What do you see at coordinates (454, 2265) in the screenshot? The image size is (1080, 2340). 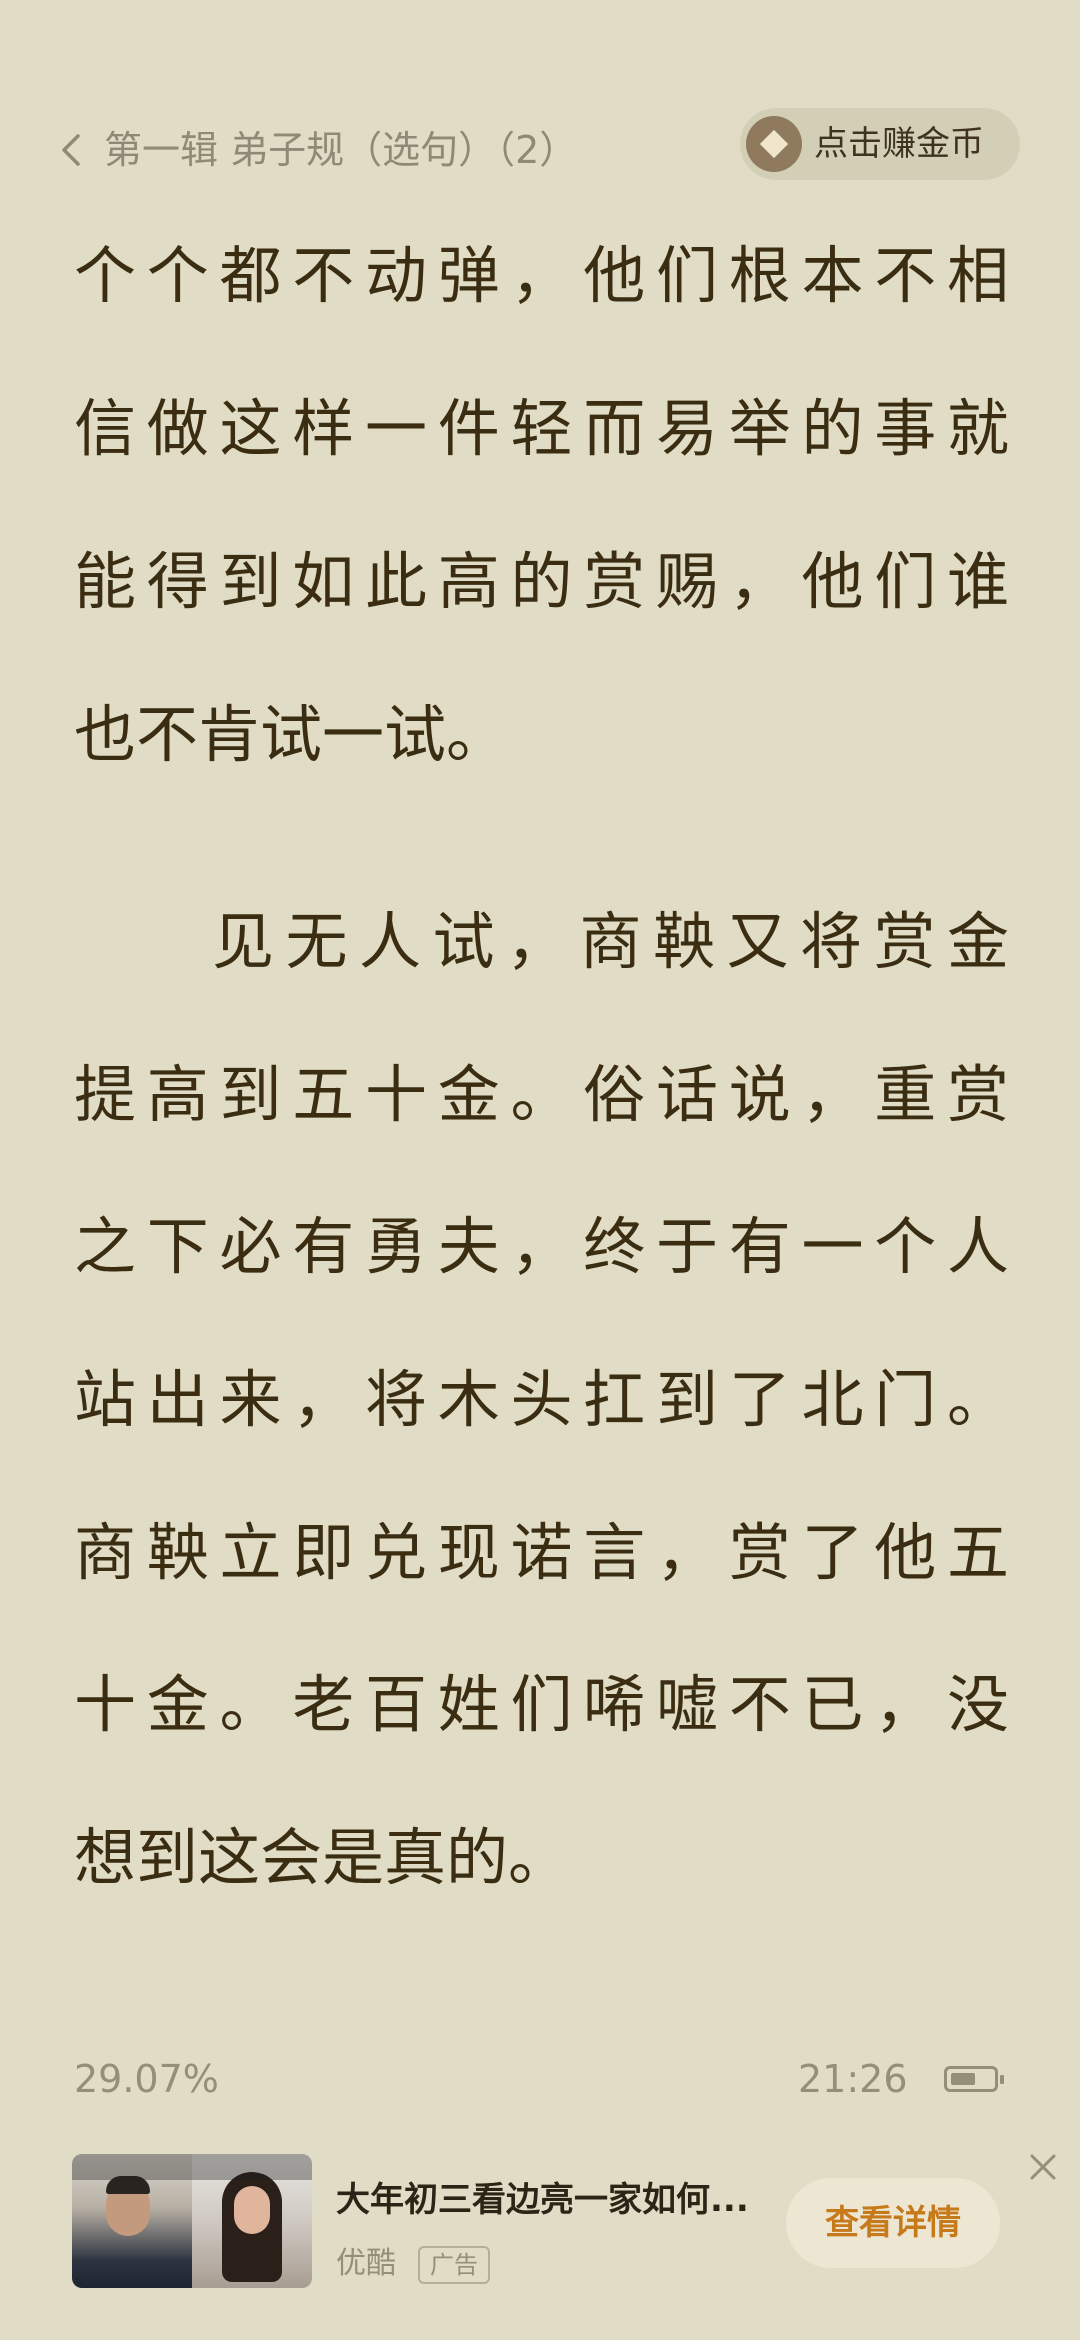 I see `ad-label-badge: 广告` at bounding box center [454, 2265].